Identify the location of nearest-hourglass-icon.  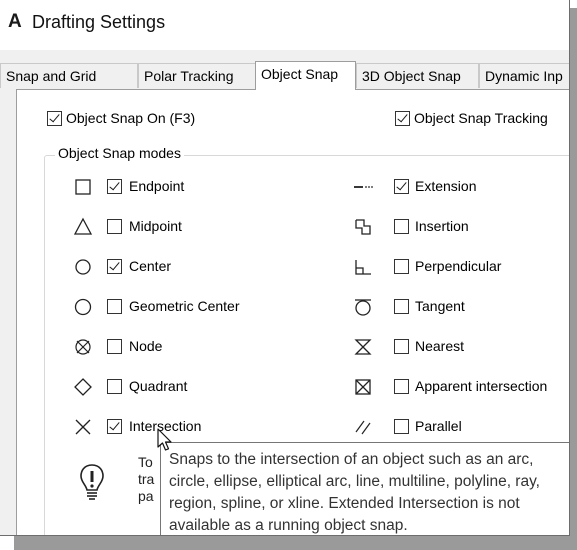
(363, 347).